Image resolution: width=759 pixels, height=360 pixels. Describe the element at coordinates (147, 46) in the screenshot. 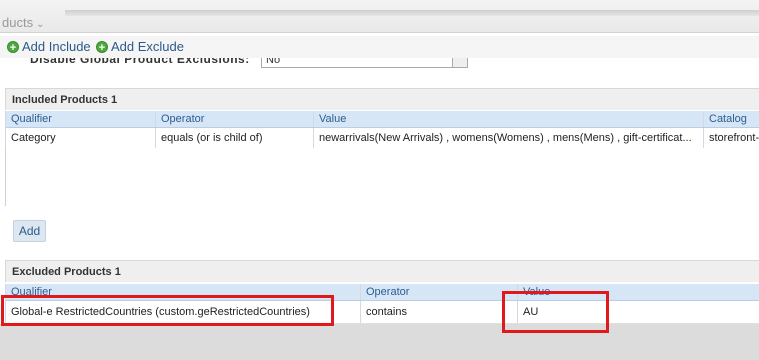

I see `add-exclude-label: Add Exclude` at that location.